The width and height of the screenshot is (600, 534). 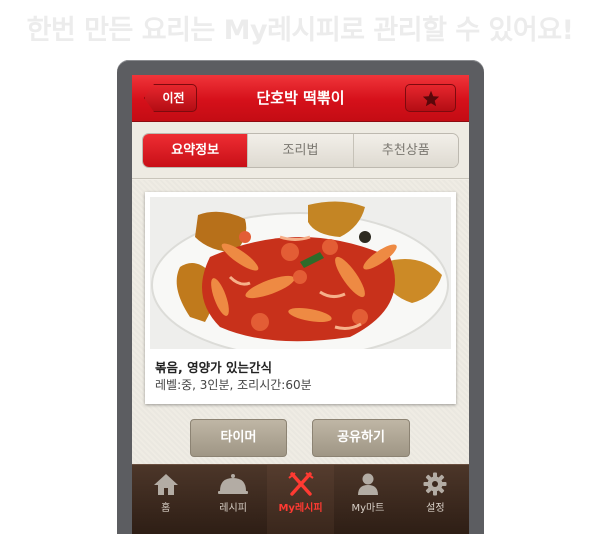 I want to click on dish-photo, so click(x=300, y=273).